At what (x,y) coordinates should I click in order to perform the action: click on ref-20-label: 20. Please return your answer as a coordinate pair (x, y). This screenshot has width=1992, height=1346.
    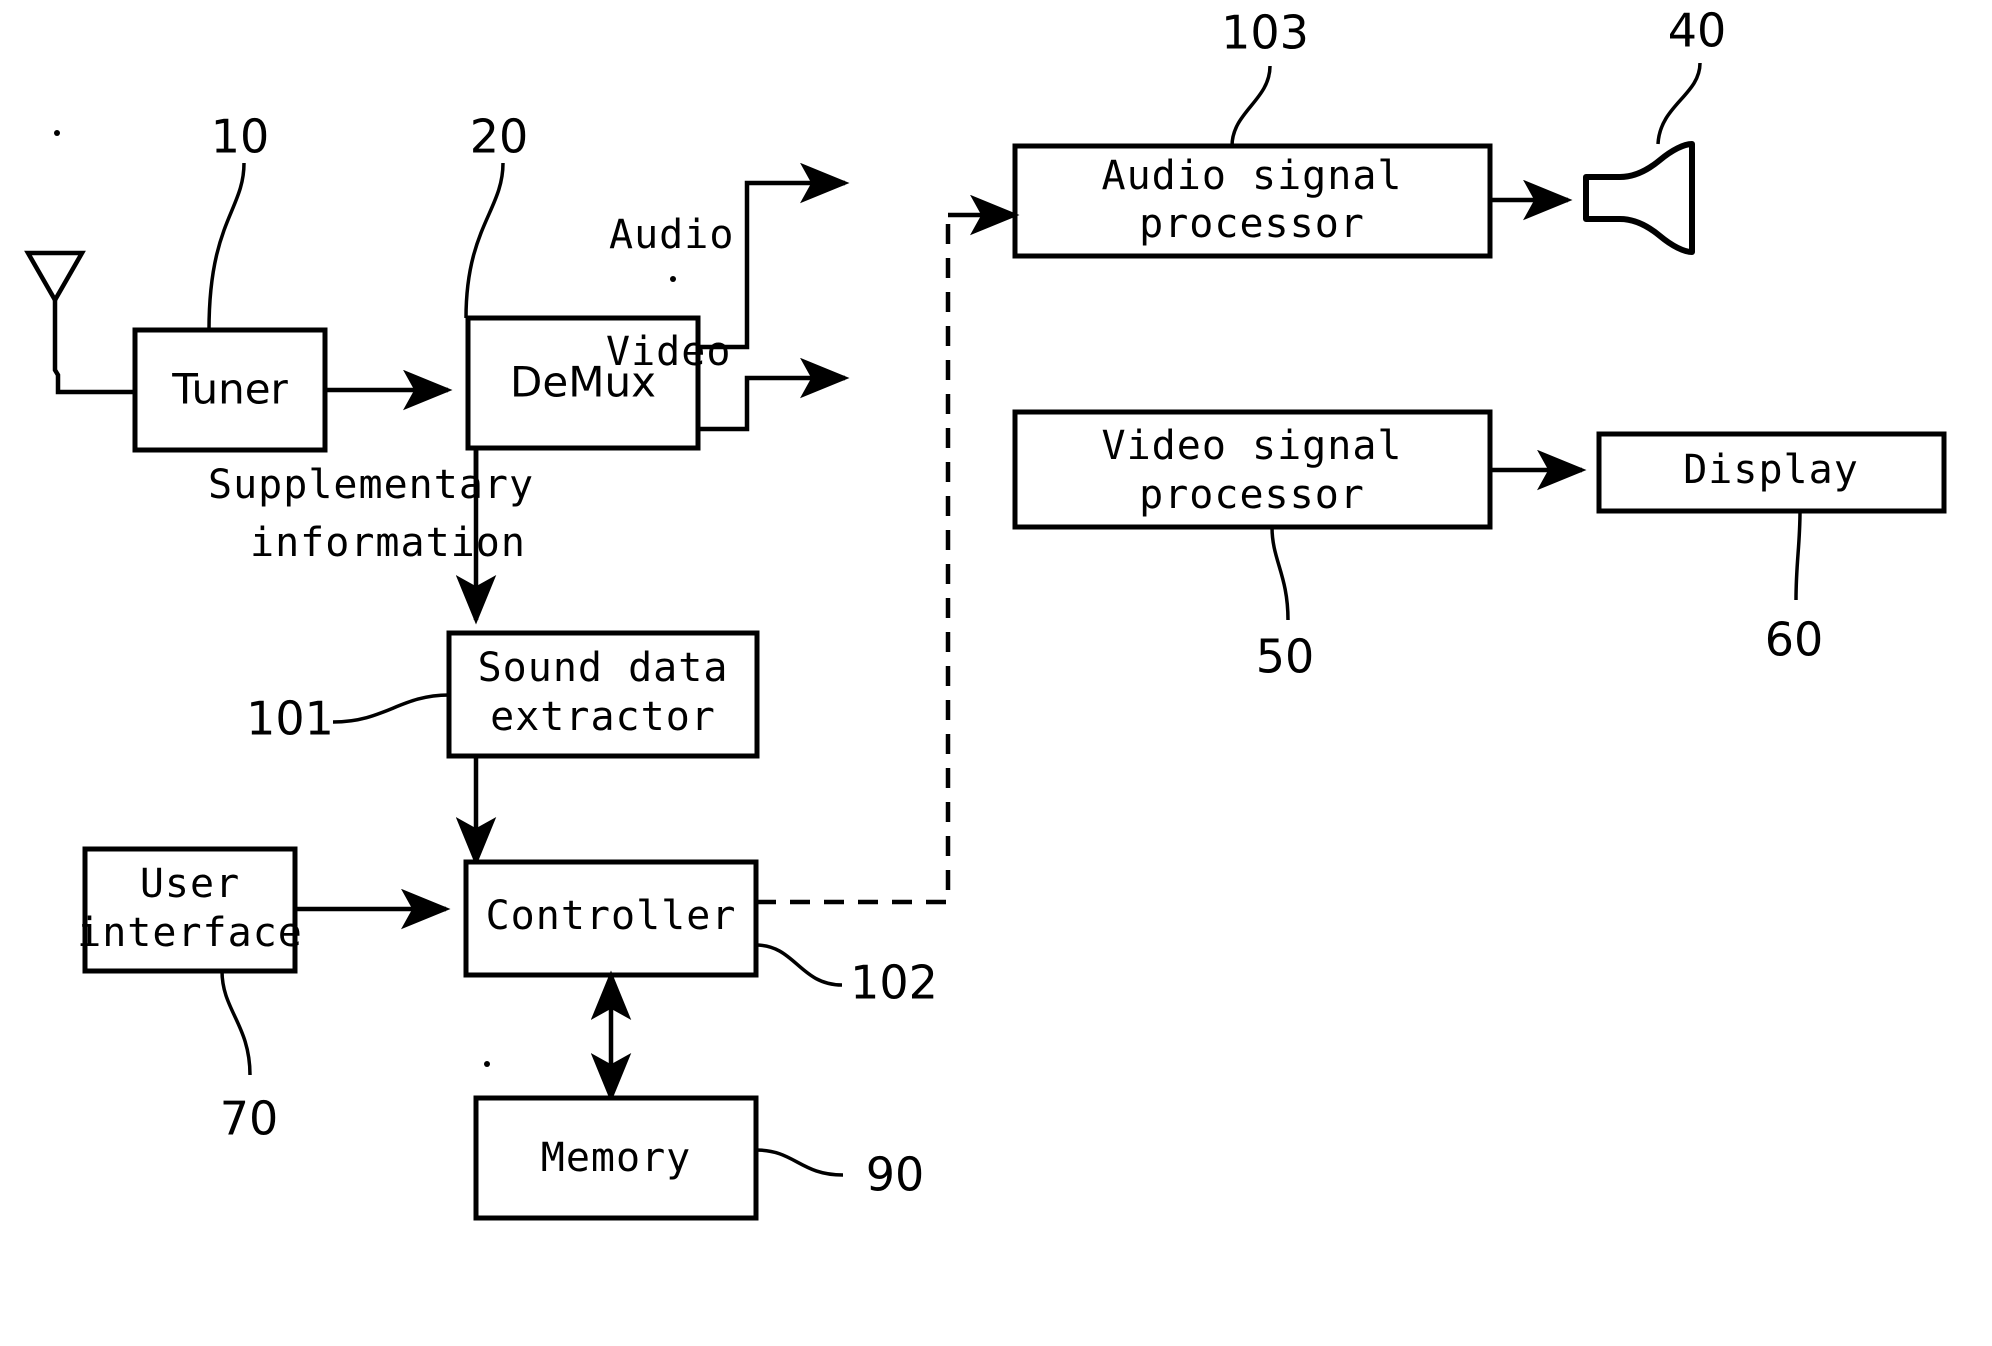
    Looking at the image, I should click on (499, 137).